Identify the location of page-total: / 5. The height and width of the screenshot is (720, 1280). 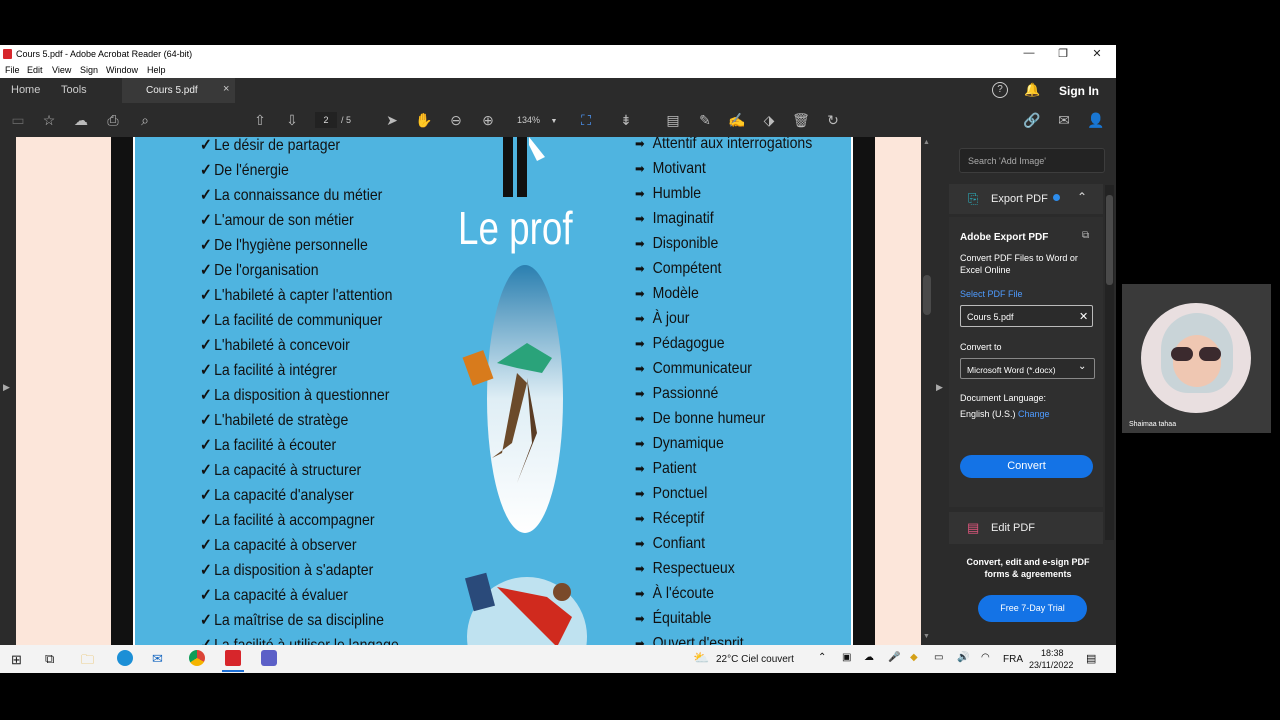
(346, 120).